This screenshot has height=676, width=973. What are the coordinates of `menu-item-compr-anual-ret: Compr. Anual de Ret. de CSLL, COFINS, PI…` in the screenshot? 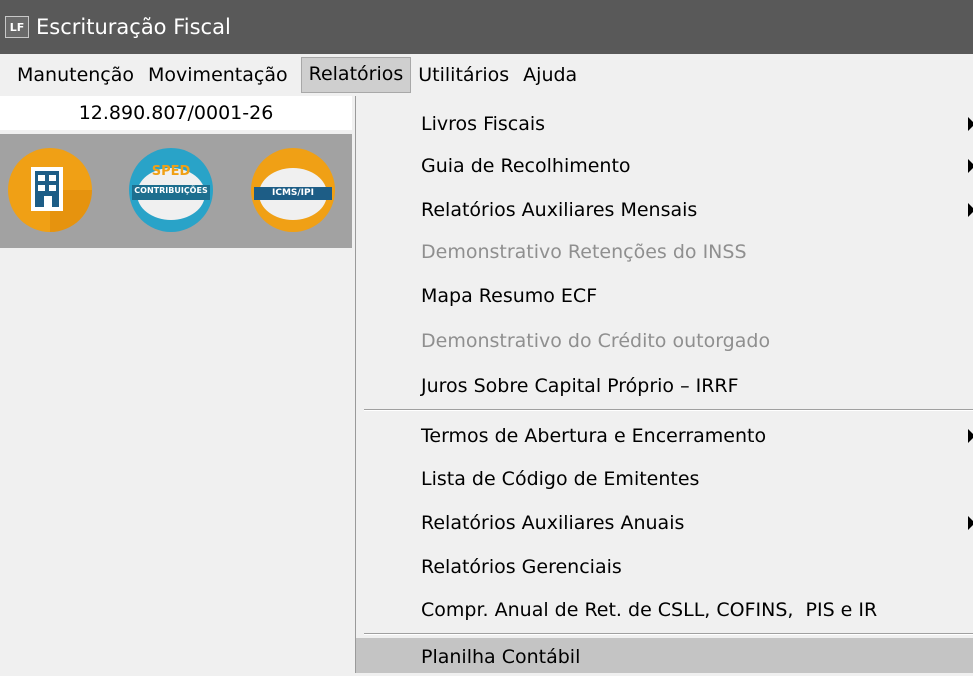 It's located at (664, 610).